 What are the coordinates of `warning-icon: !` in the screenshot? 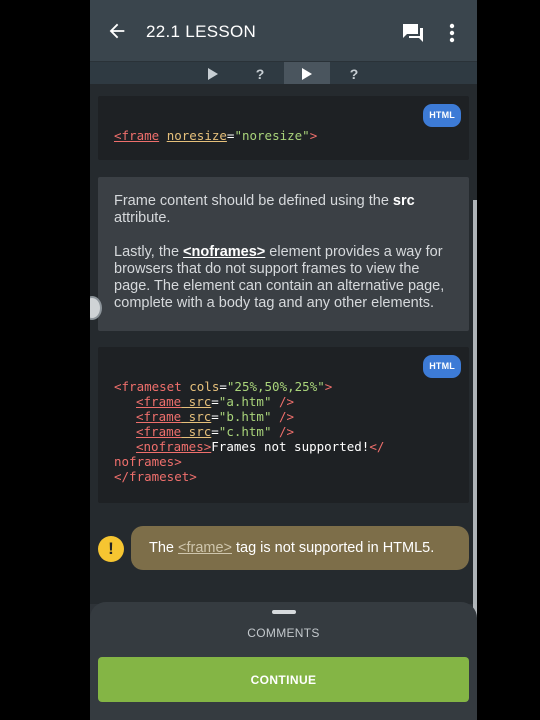 It's located at (111, 549).